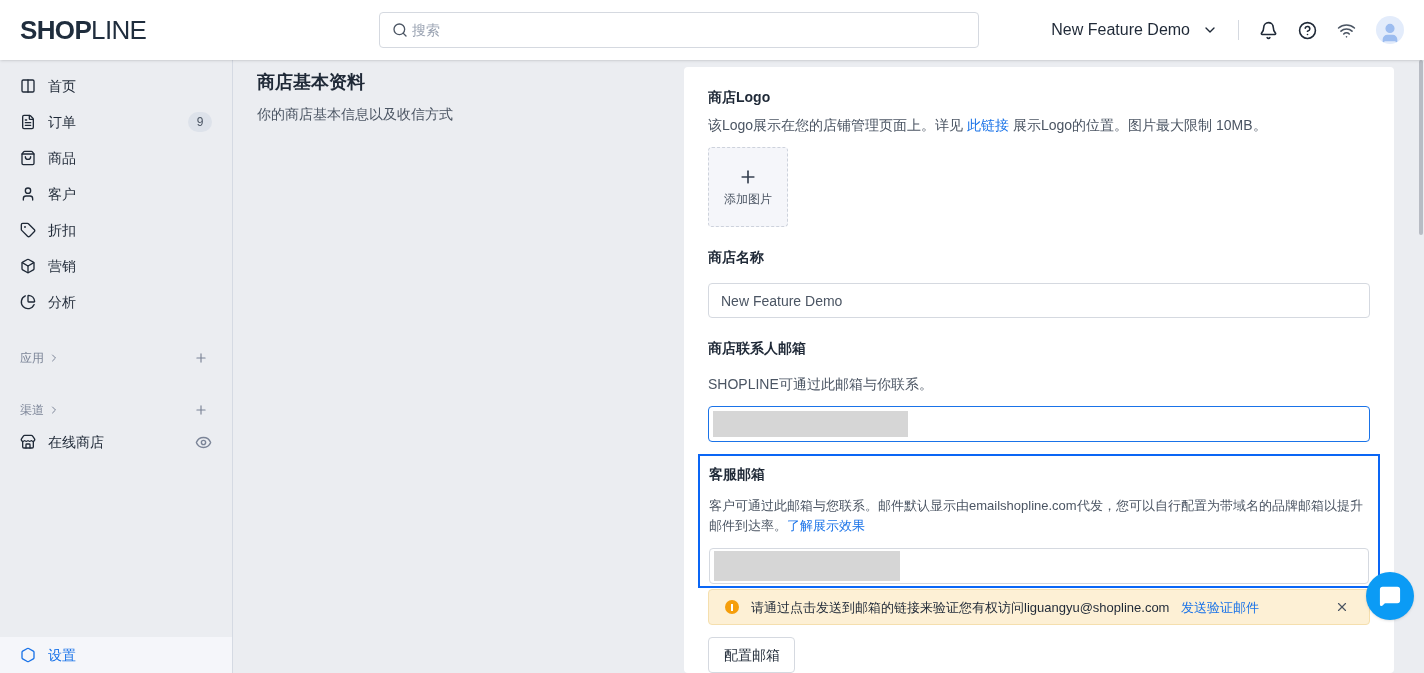 This screenshot has height=673, width=1424. Describe the element at coordinates (960, 607) in the screenshot. I see `alert-text: 请通过点击发送到邮箱的链接来验证您有权访问liguangyu@shopline.com` at that location.